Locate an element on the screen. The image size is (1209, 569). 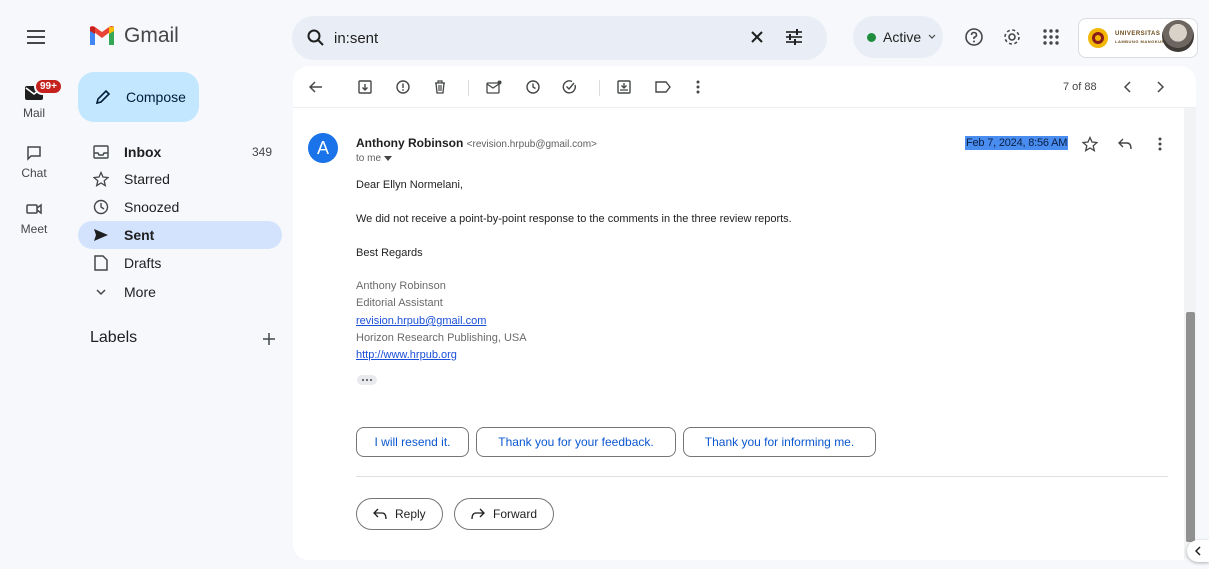
avatar is located at coordinates (1178, 36).